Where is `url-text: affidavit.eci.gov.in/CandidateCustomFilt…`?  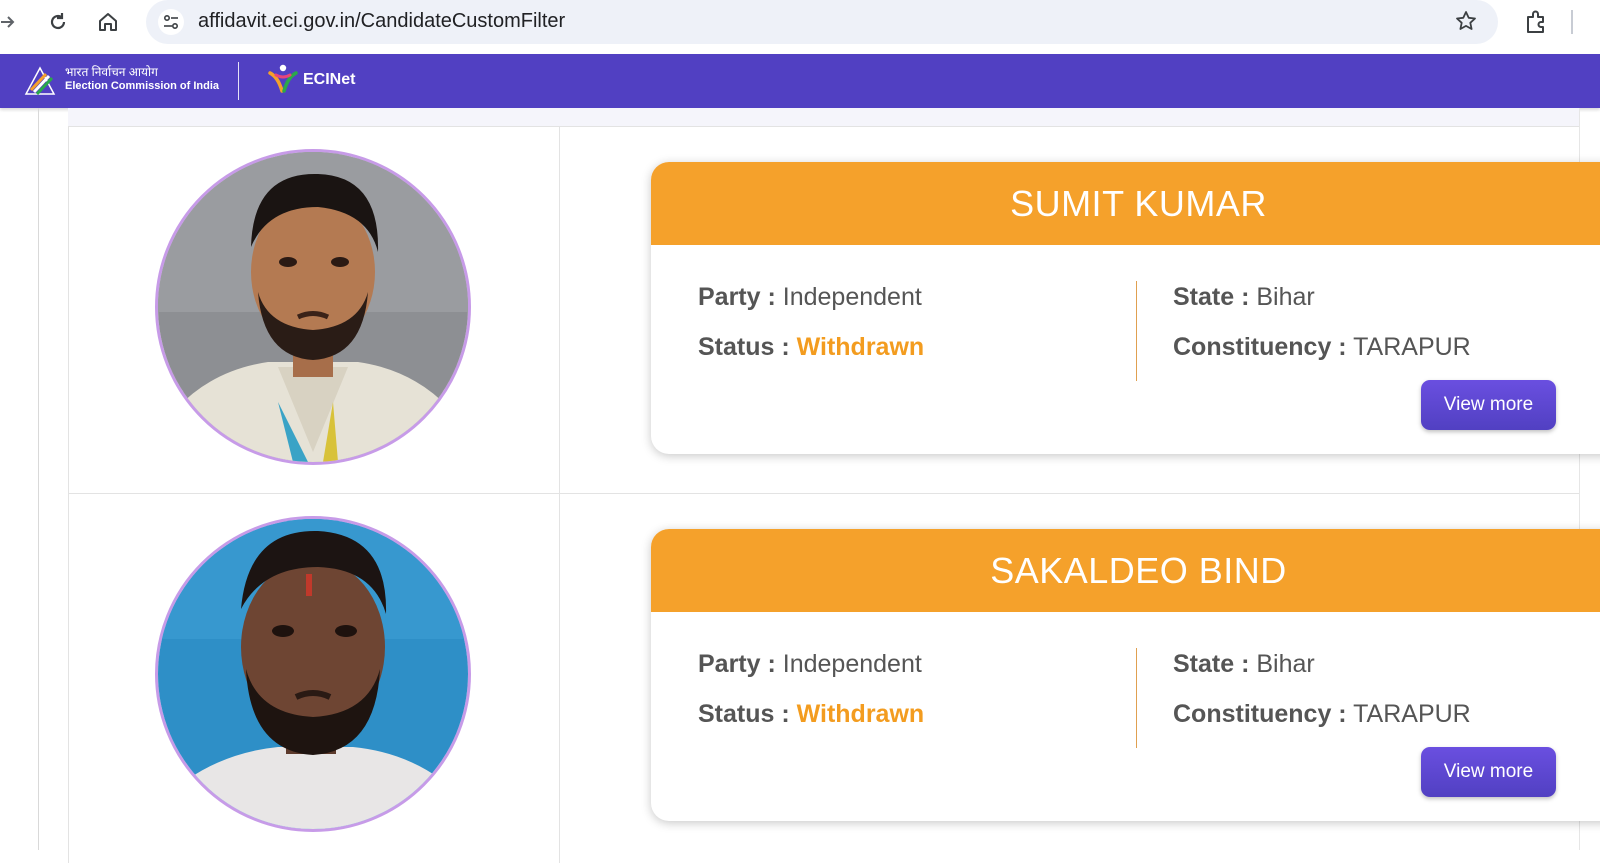 url-text: affidavit.eci.gov.in/CandidateCustomFilt… is located at coordinates (381, 21).